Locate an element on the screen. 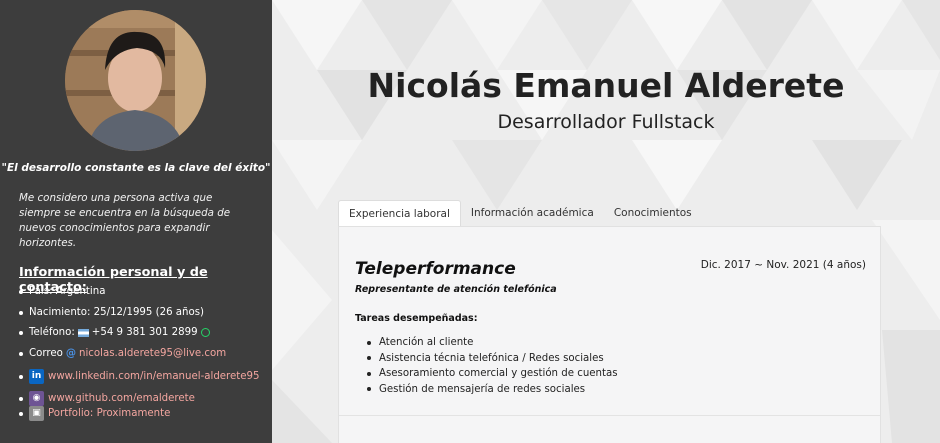 The height and width of the screenshot is (443, 940). country-text: País: Argentina is located at coordinates (67, 291).